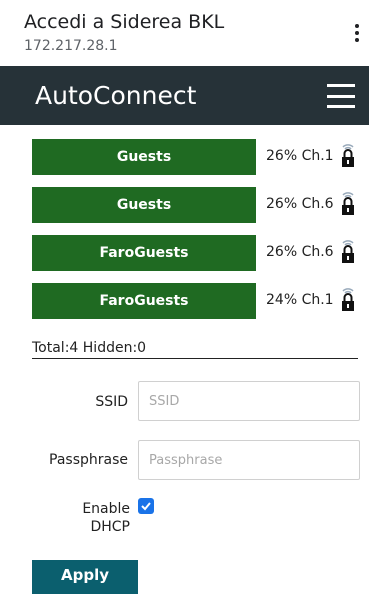  I want to click on dhcp-label-line1: Enable, so click(106, 509).